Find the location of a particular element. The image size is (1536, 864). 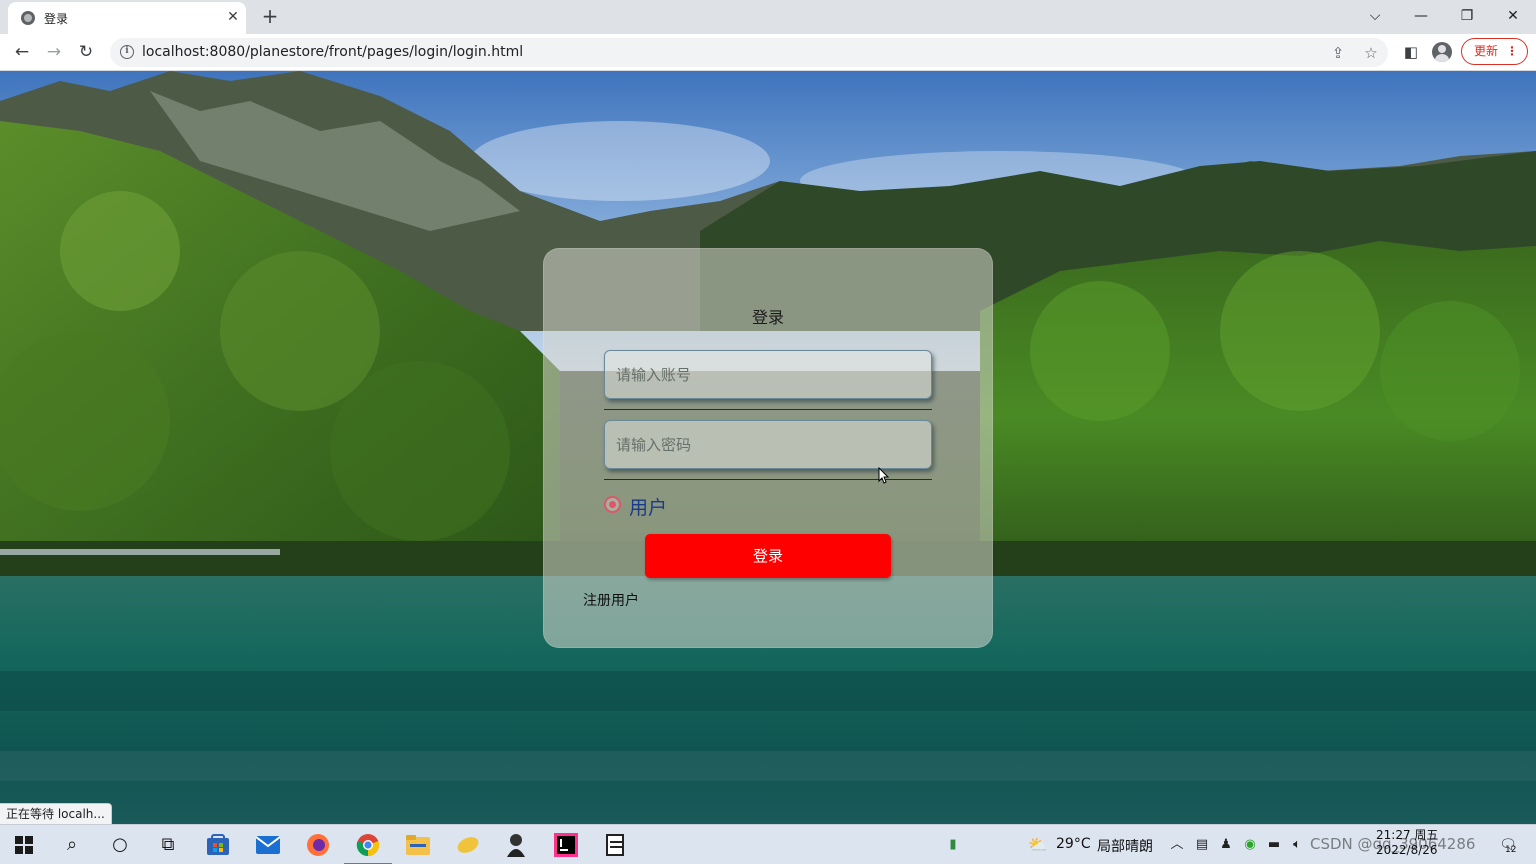

password-input is located at coordinates (768, 444).